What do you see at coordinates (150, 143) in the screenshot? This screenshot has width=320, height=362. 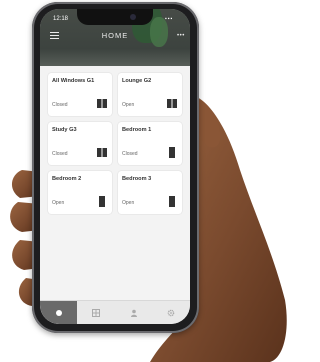 I see `window-card: Bedroom 1 Closed` at bounding box center [150, 143].